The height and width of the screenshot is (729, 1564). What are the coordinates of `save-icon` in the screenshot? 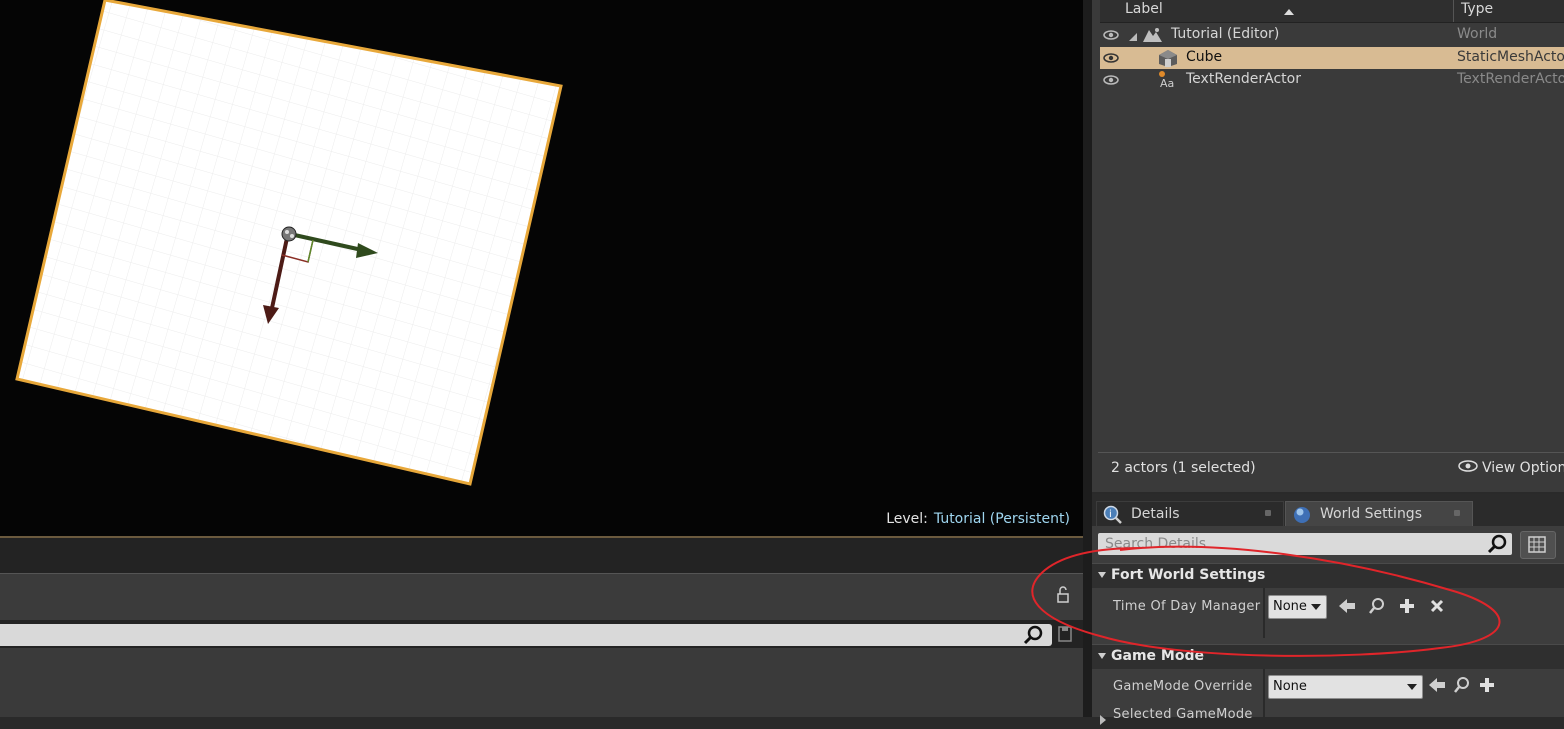 It's located at (1065, 634).